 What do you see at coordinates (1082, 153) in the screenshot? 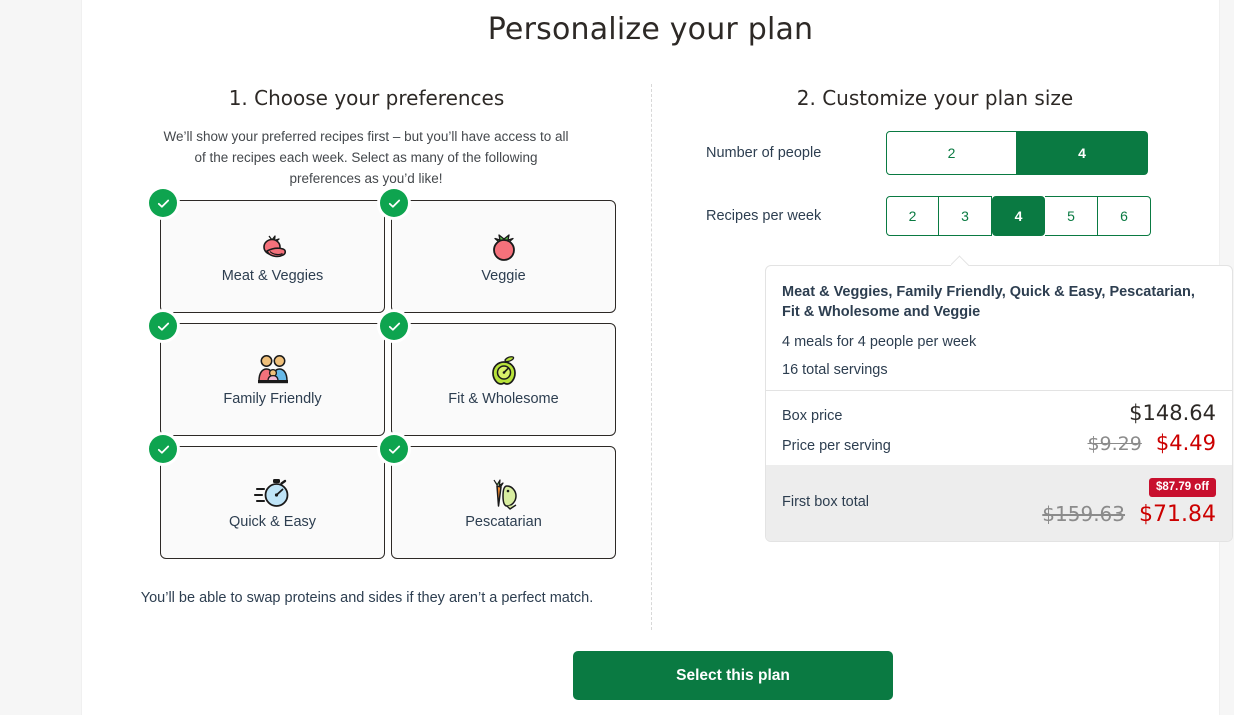
I see `people-option-4: 4` at bounding box center [1082, 153].